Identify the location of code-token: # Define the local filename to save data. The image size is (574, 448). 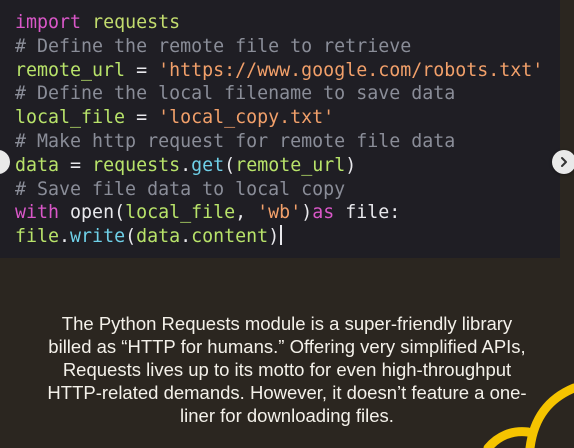
(235, 94).